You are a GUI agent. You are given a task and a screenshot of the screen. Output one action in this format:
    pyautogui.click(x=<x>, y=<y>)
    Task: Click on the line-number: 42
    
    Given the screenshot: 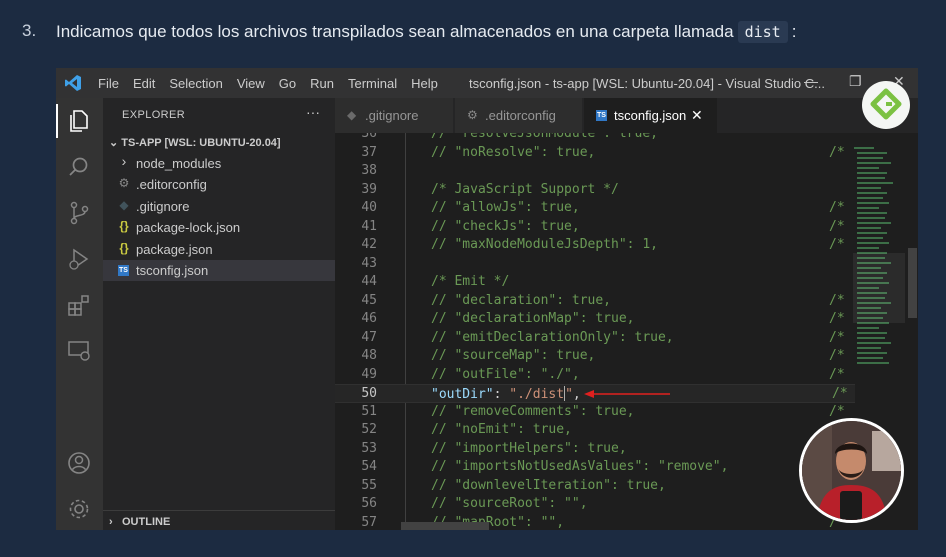 What is the action you would take?
    pyautogui.click(x=369, y=244)
    